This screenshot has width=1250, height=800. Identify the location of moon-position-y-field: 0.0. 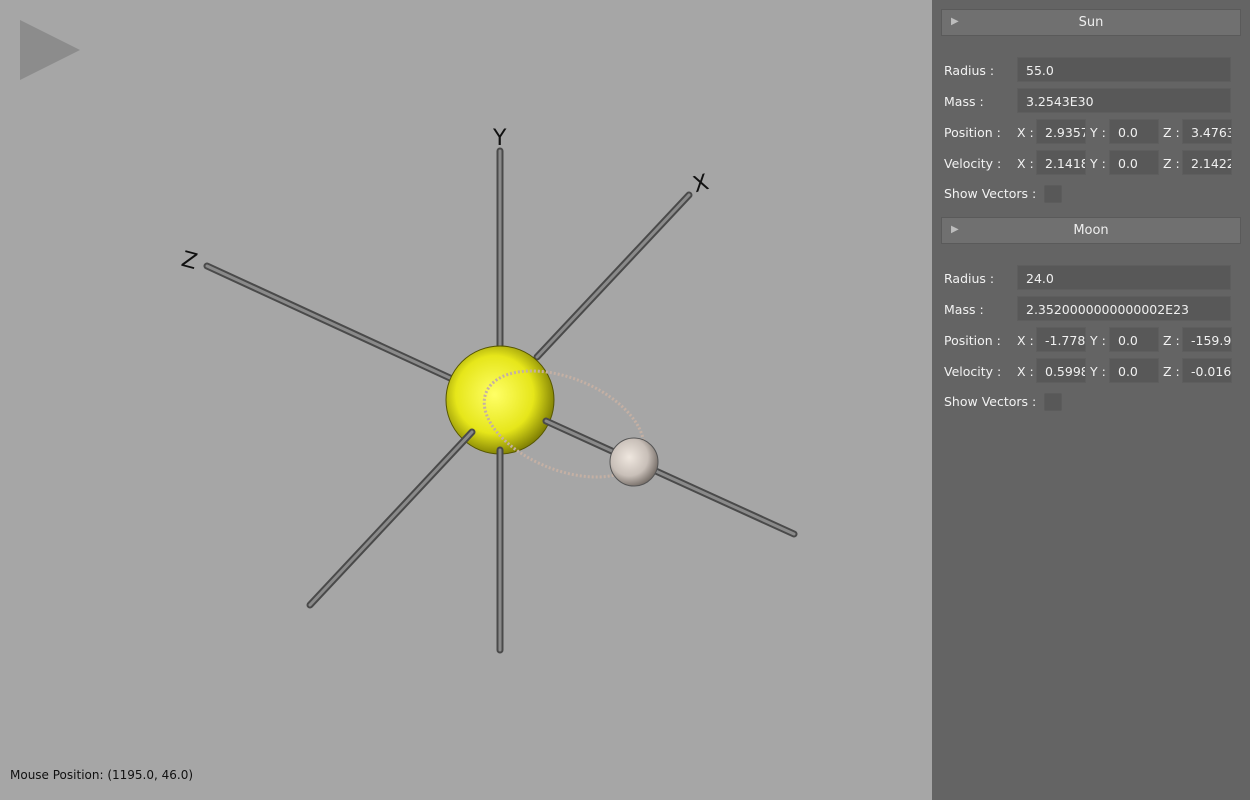
(1134, 339).